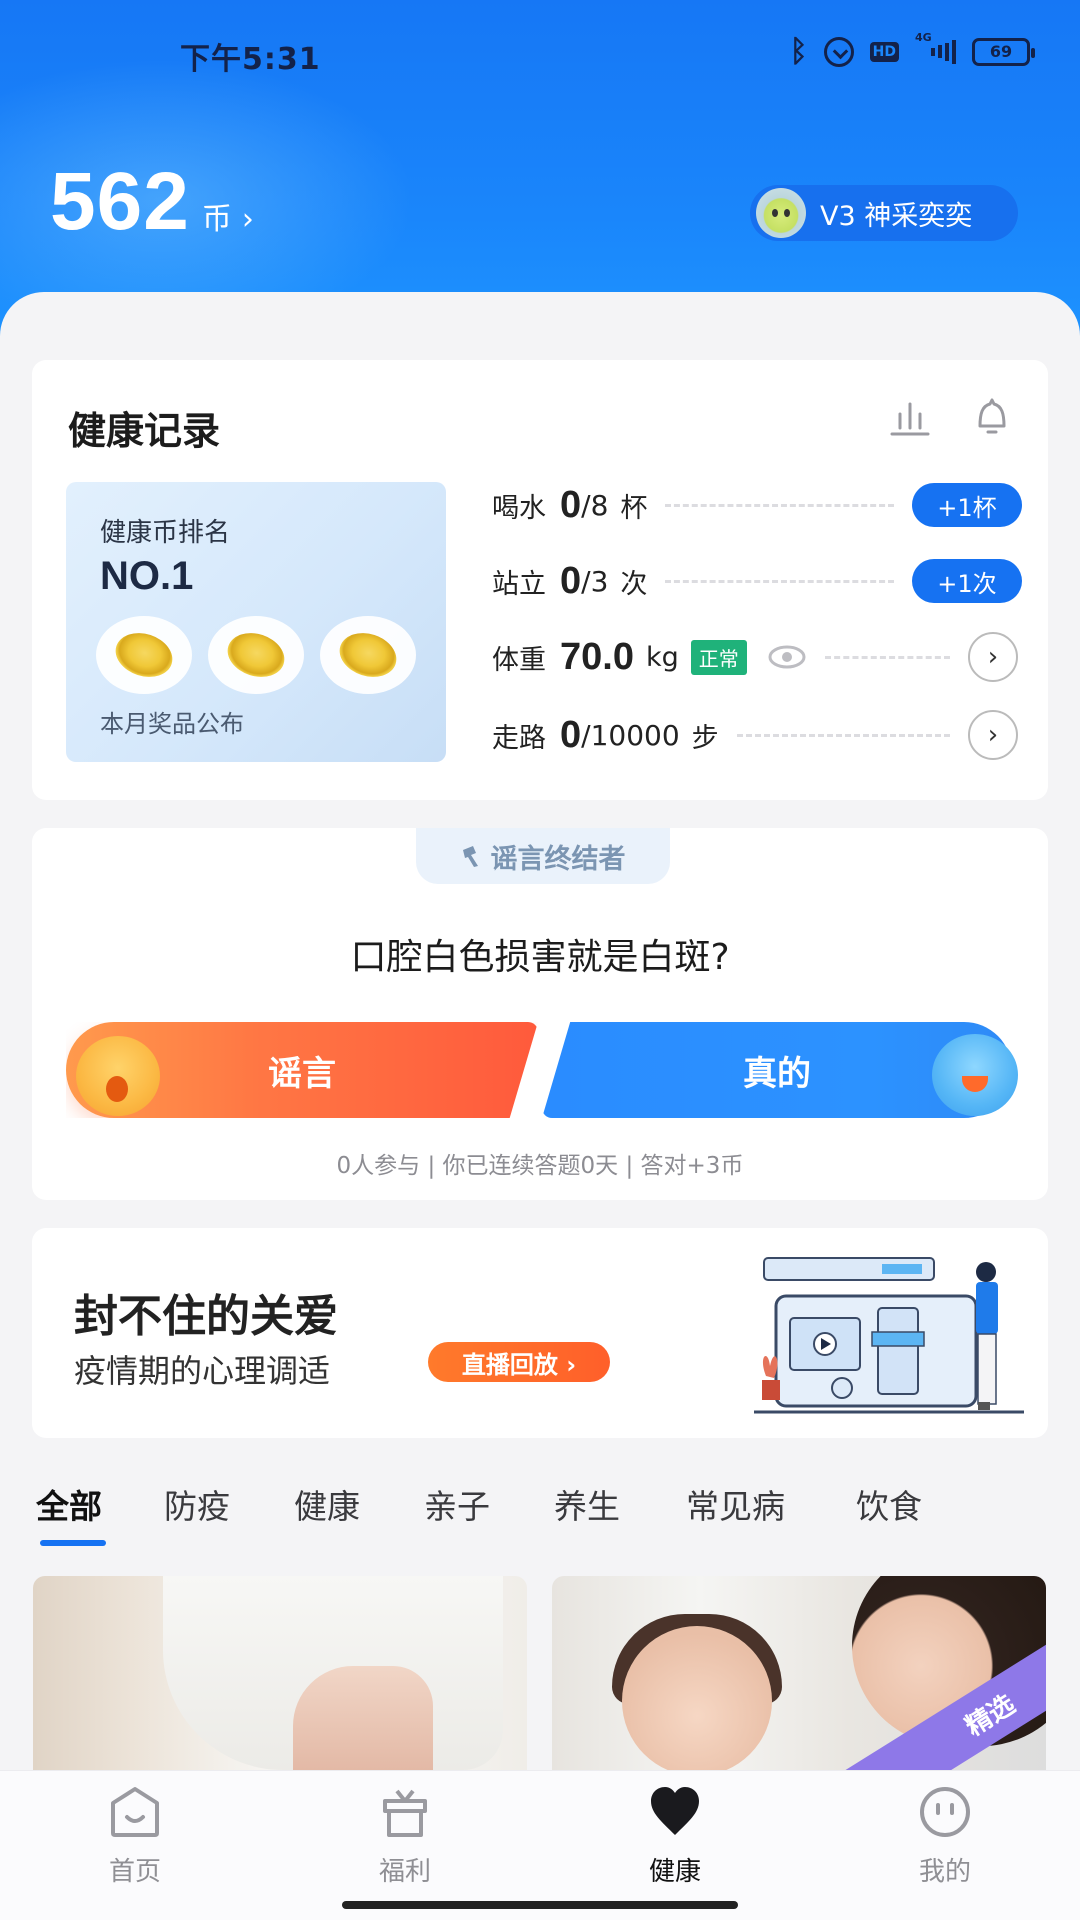  Describe the element at coordinates (405, 1813) in the screenshot. I see `gift-icon` at that location.